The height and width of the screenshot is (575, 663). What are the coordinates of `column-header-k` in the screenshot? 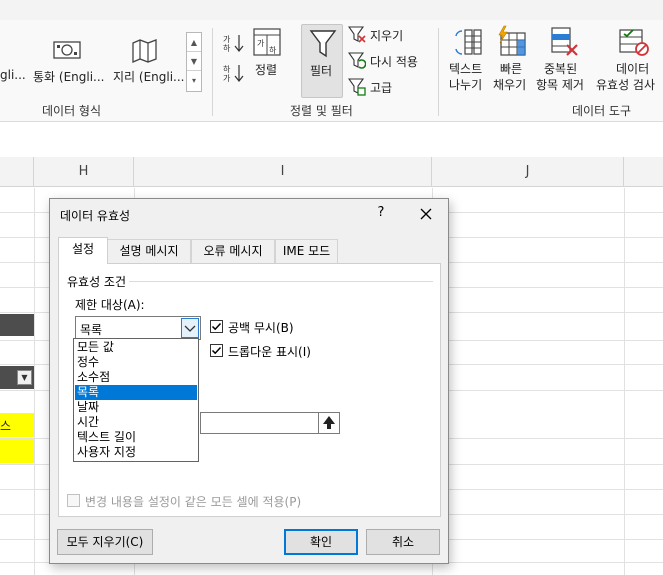 It's located at (643, 172).